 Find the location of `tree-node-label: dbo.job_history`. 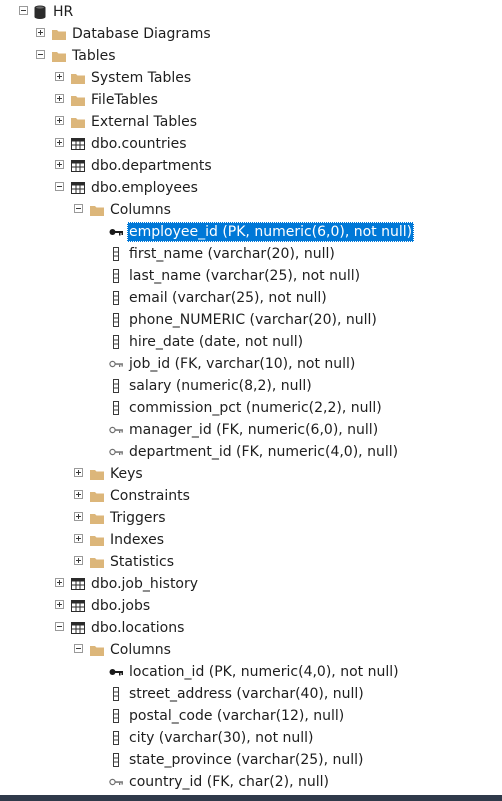

tree-node-label: dbo.job_history is located at coordinates (145, 584).